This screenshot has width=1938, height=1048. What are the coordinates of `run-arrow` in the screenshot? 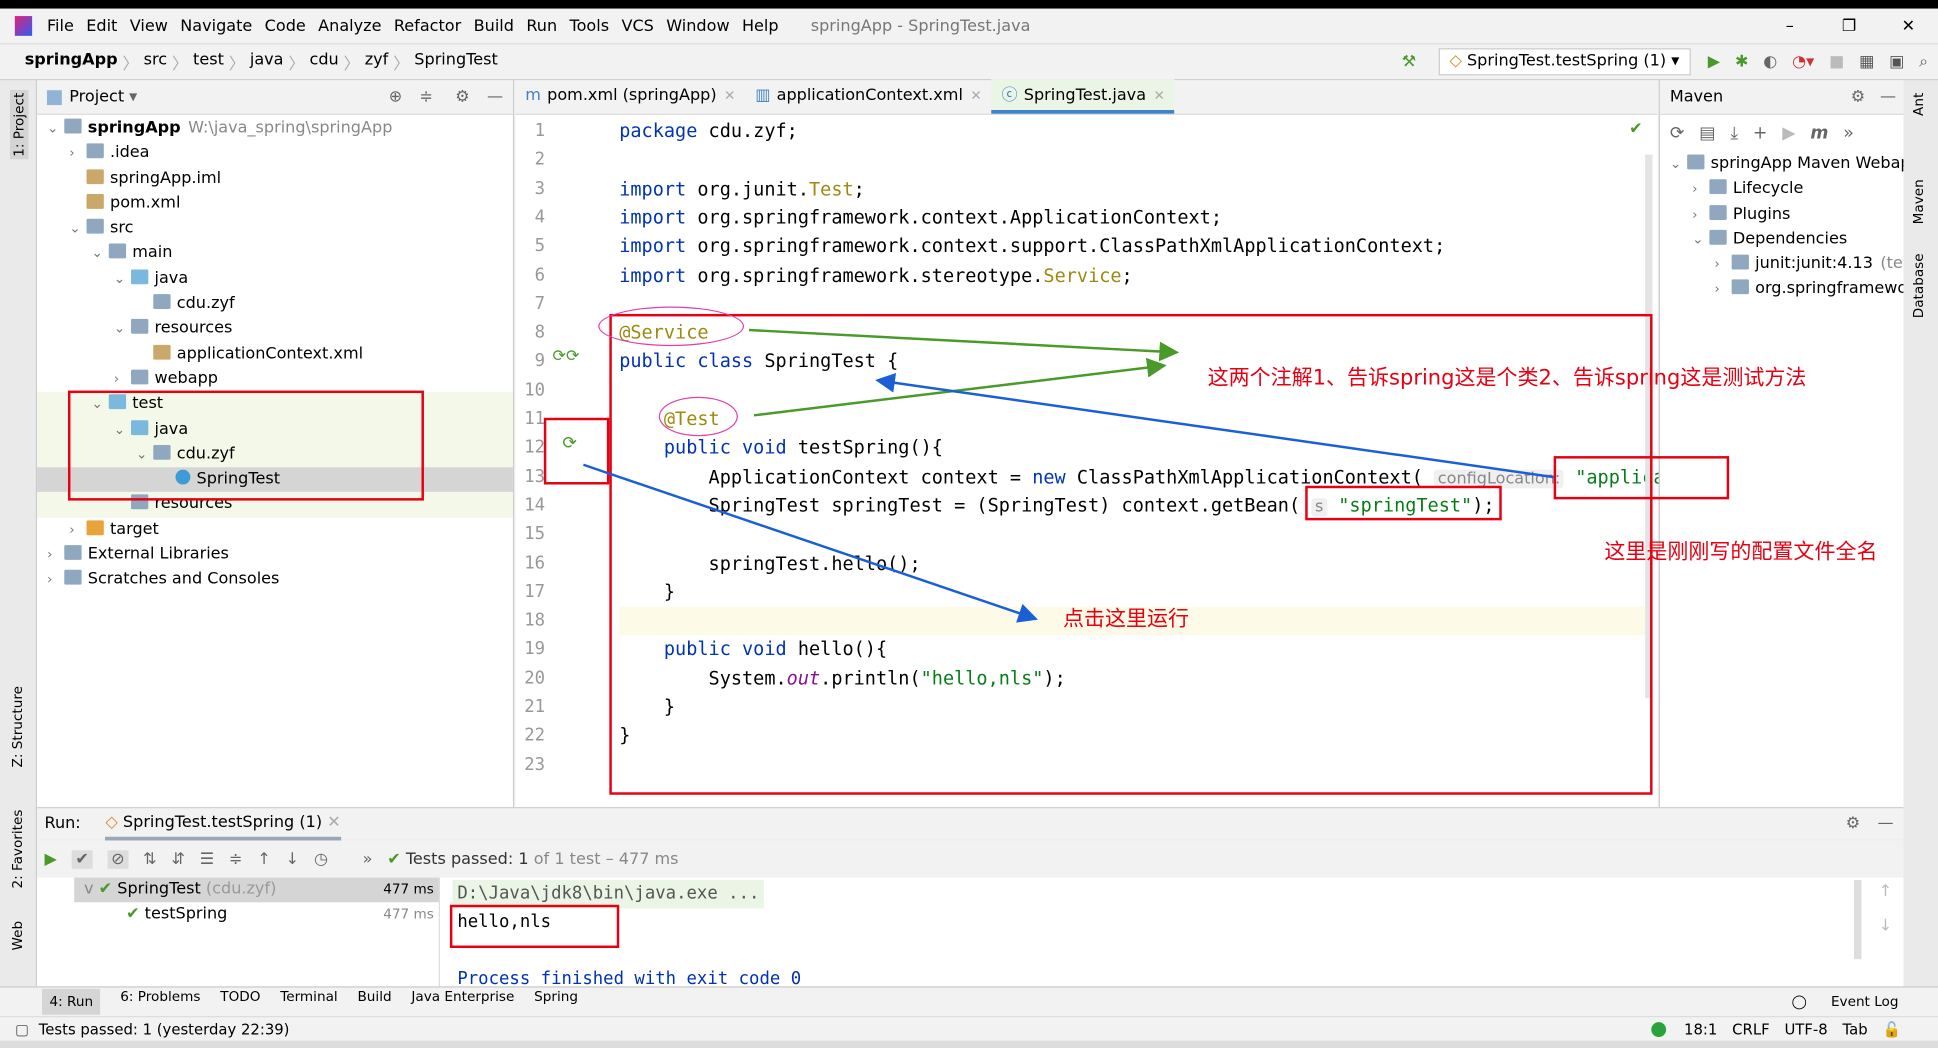 It's located at (810, 543).